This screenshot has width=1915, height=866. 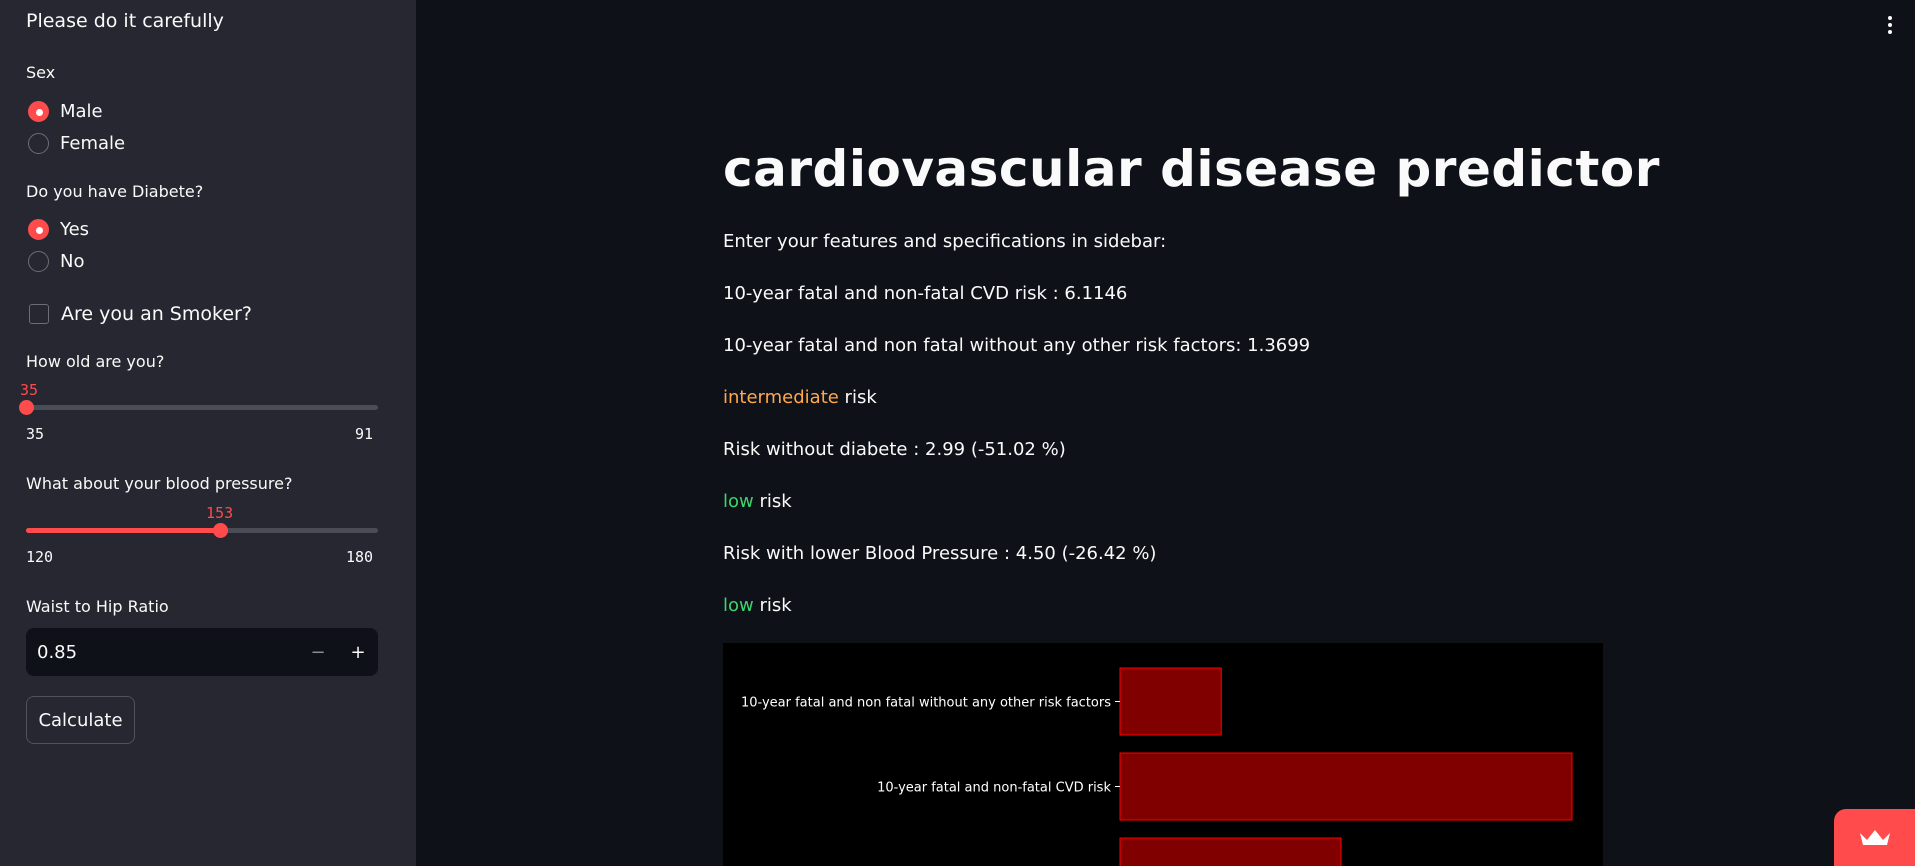 I want to click on chart-category-label: 10-year fatal and non-fatal CVD risk, so click(x=994, y=788).